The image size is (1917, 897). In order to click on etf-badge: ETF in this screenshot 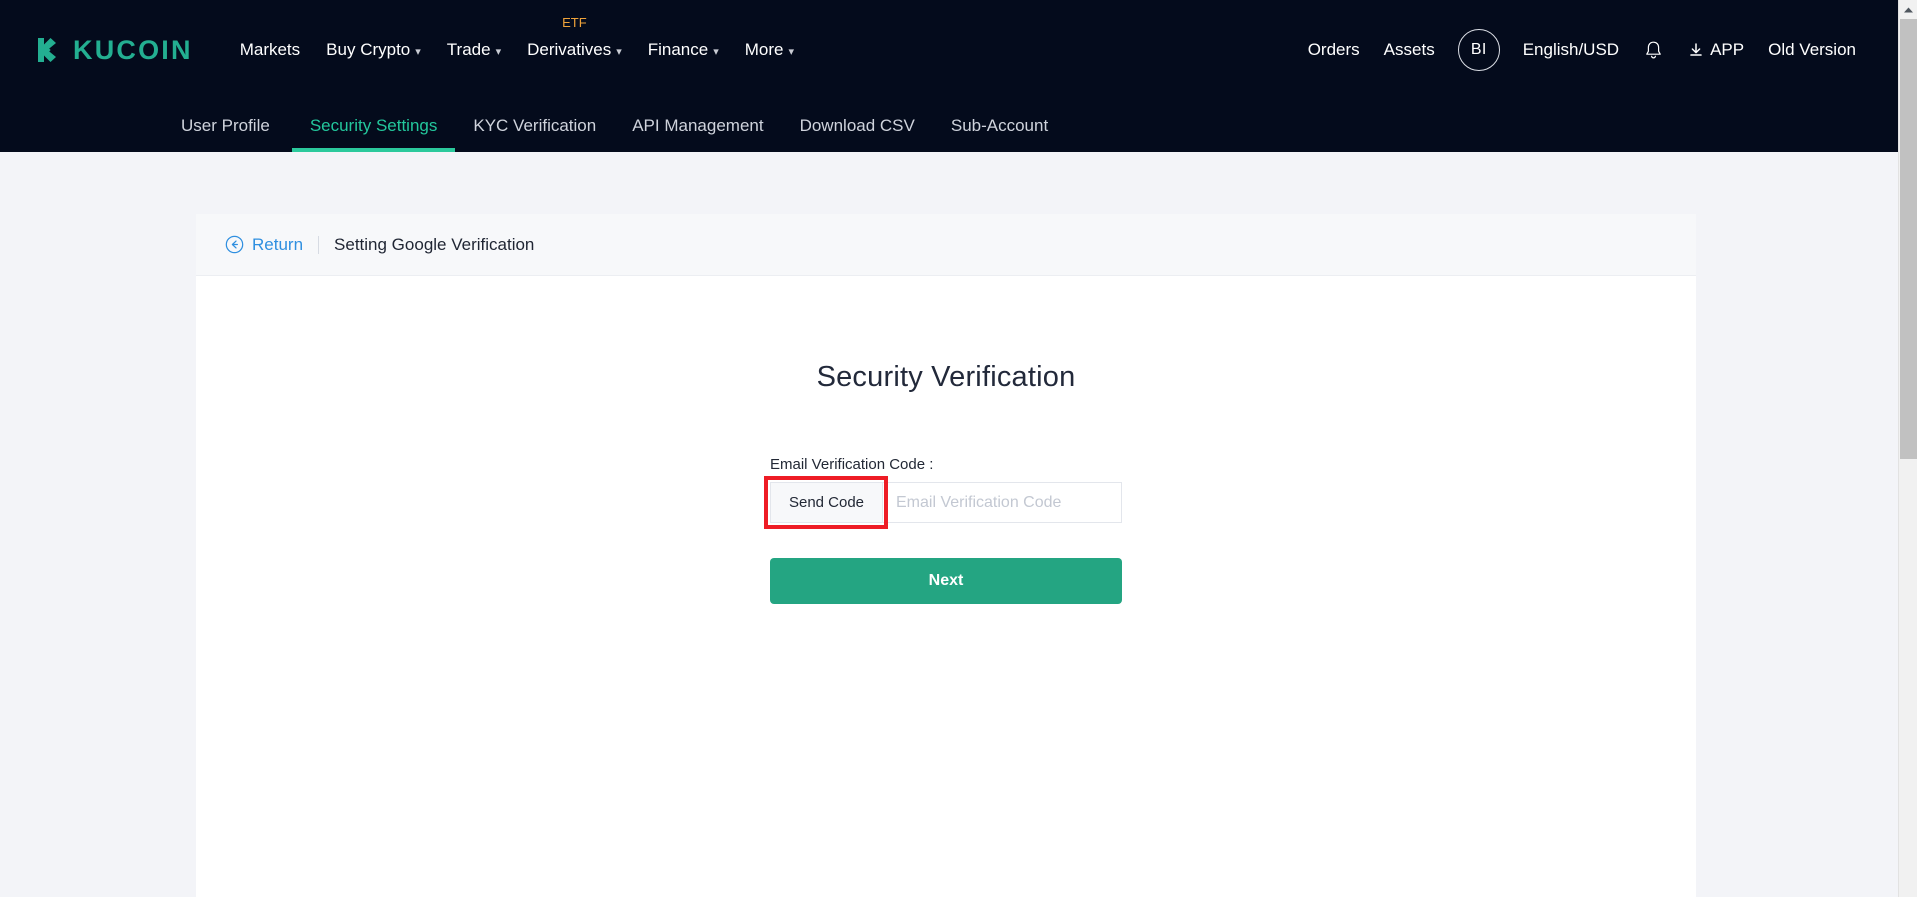, I will do `click(574, 22)`.